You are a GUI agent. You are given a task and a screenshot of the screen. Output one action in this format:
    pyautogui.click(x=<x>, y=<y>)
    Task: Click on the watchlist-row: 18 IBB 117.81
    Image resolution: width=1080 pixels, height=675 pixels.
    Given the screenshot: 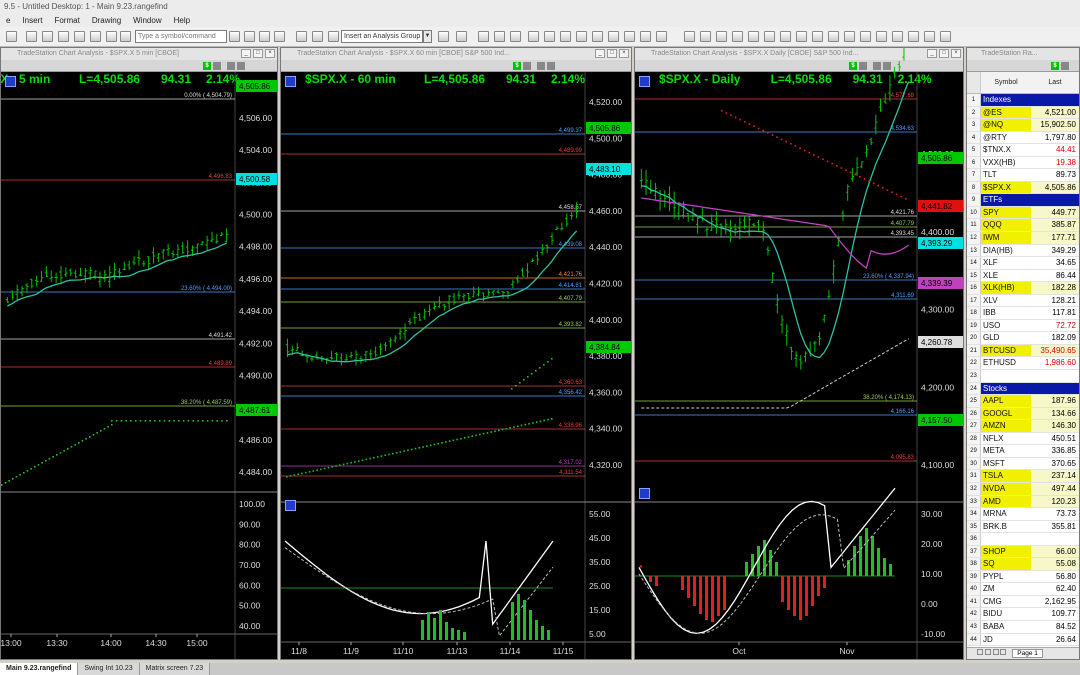 What is the action you would take?
    pyautogui.click(x=1023, y=313)
    